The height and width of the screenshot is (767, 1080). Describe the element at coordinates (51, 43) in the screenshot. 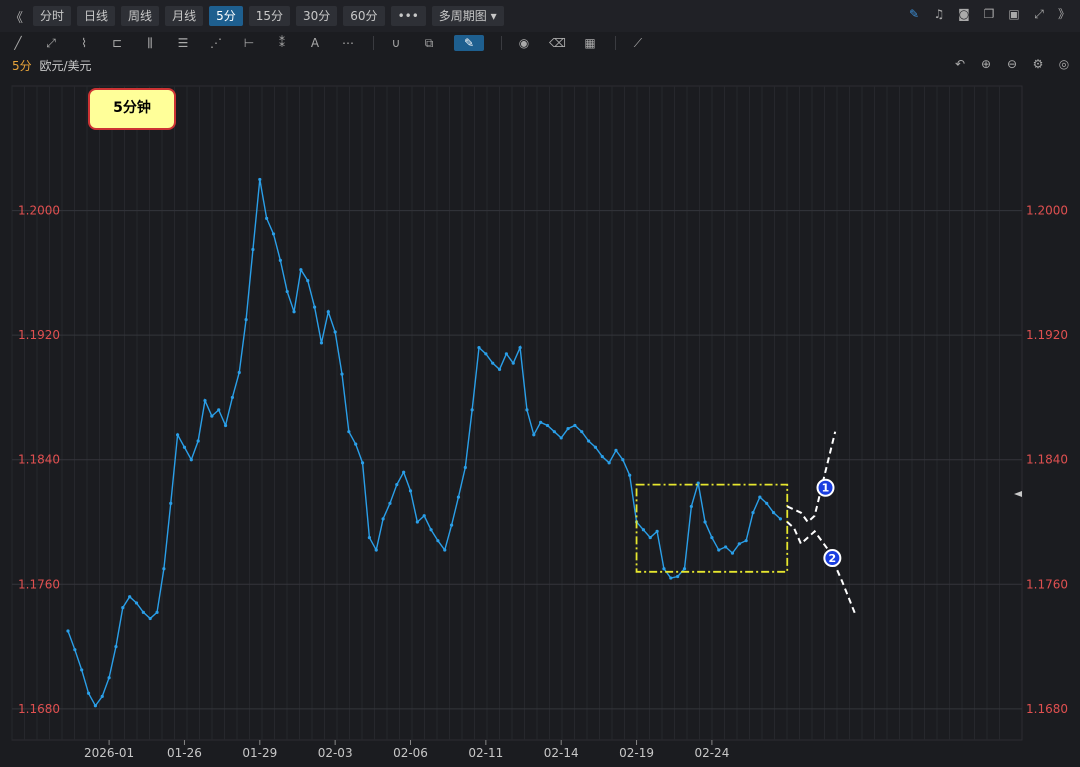

I see `ray-tool-icon: ⤢` at that location.